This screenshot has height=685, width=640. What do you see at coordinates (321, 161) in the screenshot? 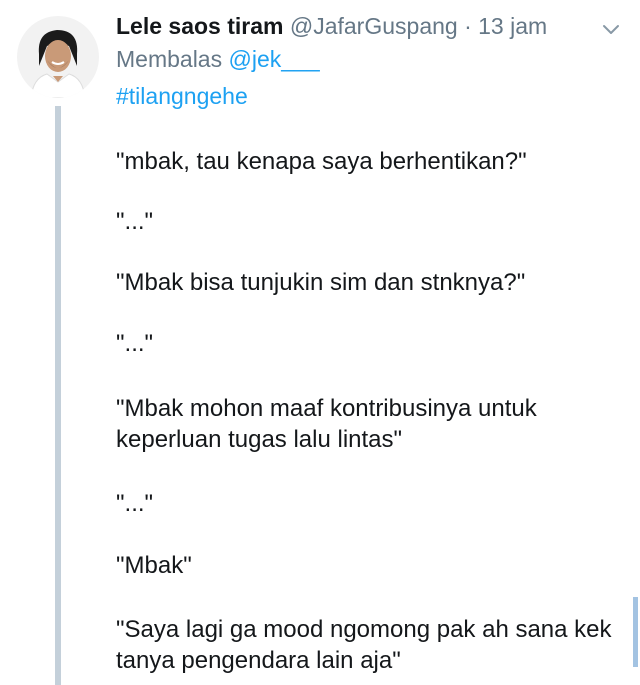
I see `tweet-paragraph: "mbak, tau kenapa saya berhentikan?"` at bounding box center [321, 161].